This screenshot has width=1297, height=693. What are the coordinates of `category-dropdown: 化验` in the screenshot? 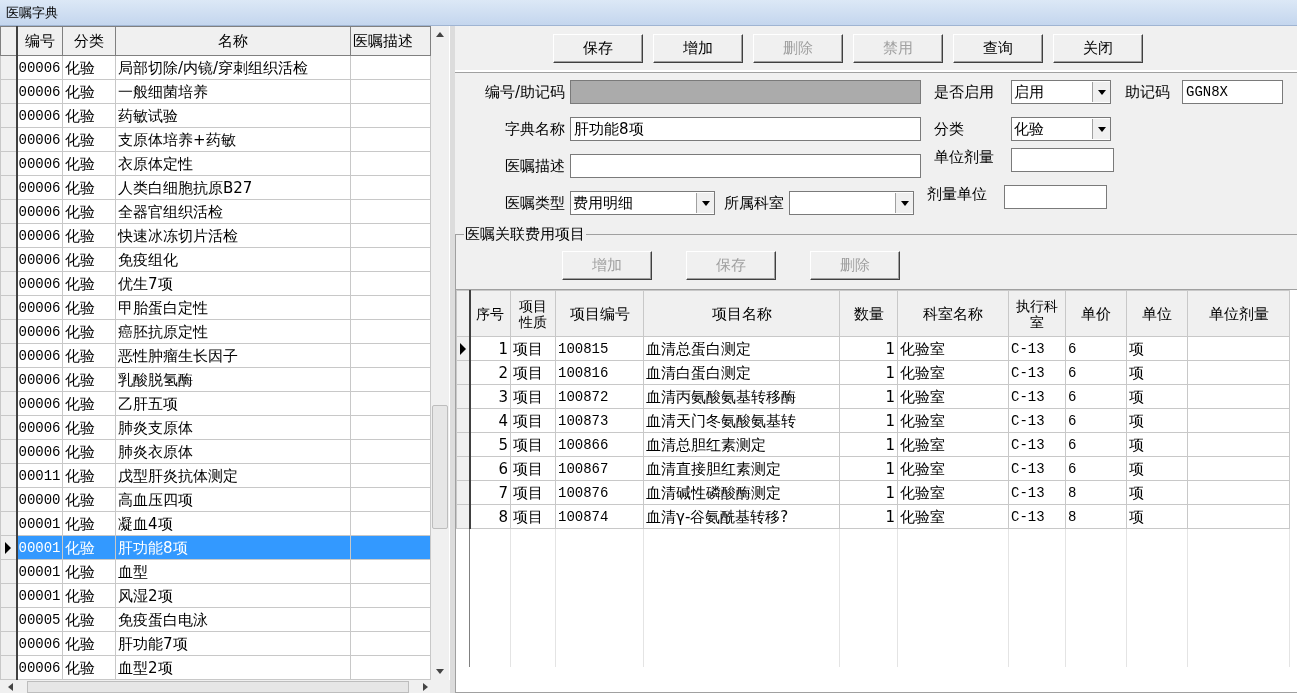 It's located at (1061, 129).